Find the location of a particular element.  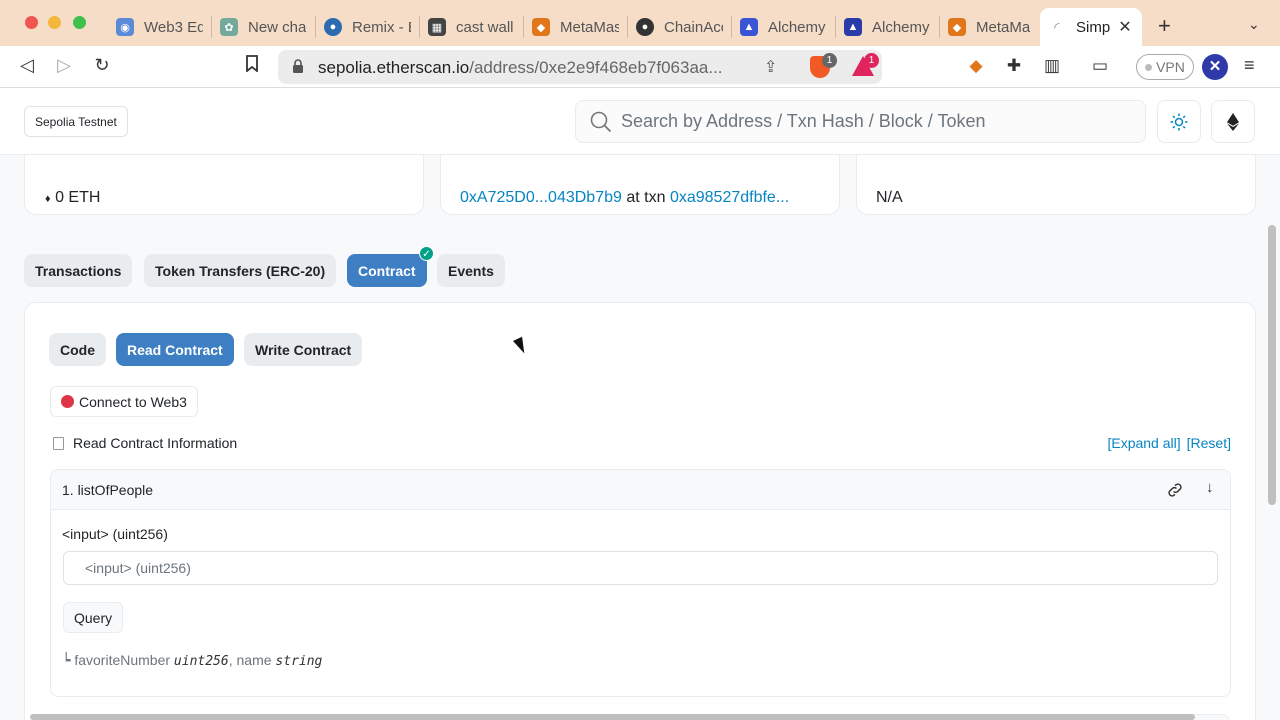

browser-tab: ▦ cast wall is located at coordinates (471, 27).